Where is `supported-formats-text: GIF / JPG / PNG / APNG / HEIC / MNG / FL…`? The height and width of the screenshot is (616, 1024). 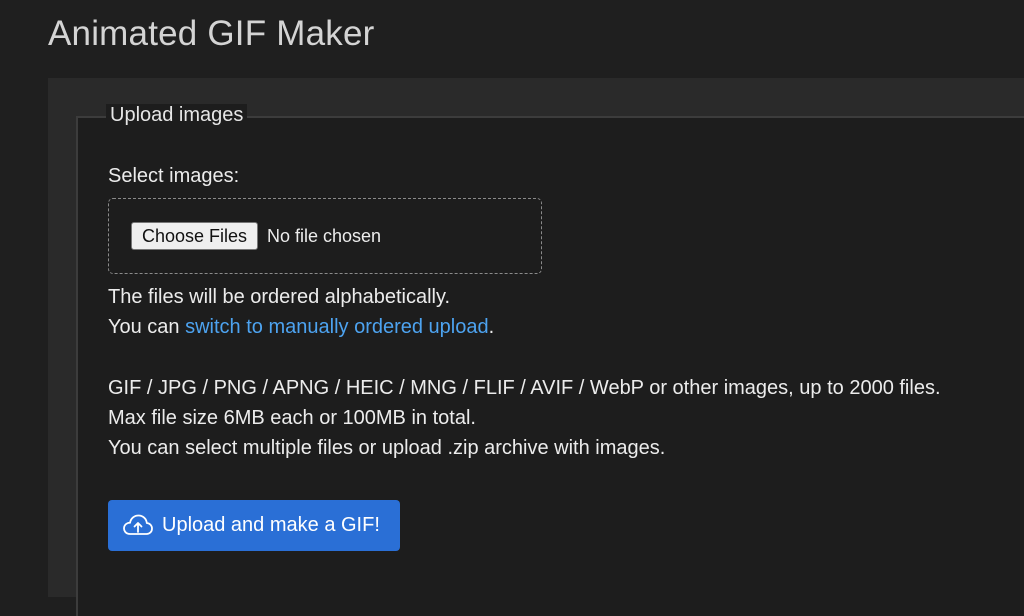
supported-formats-text: GIF / JPG / PNG / APNG / HEIC / MNG / FL… is located at coordinates (524, 388).